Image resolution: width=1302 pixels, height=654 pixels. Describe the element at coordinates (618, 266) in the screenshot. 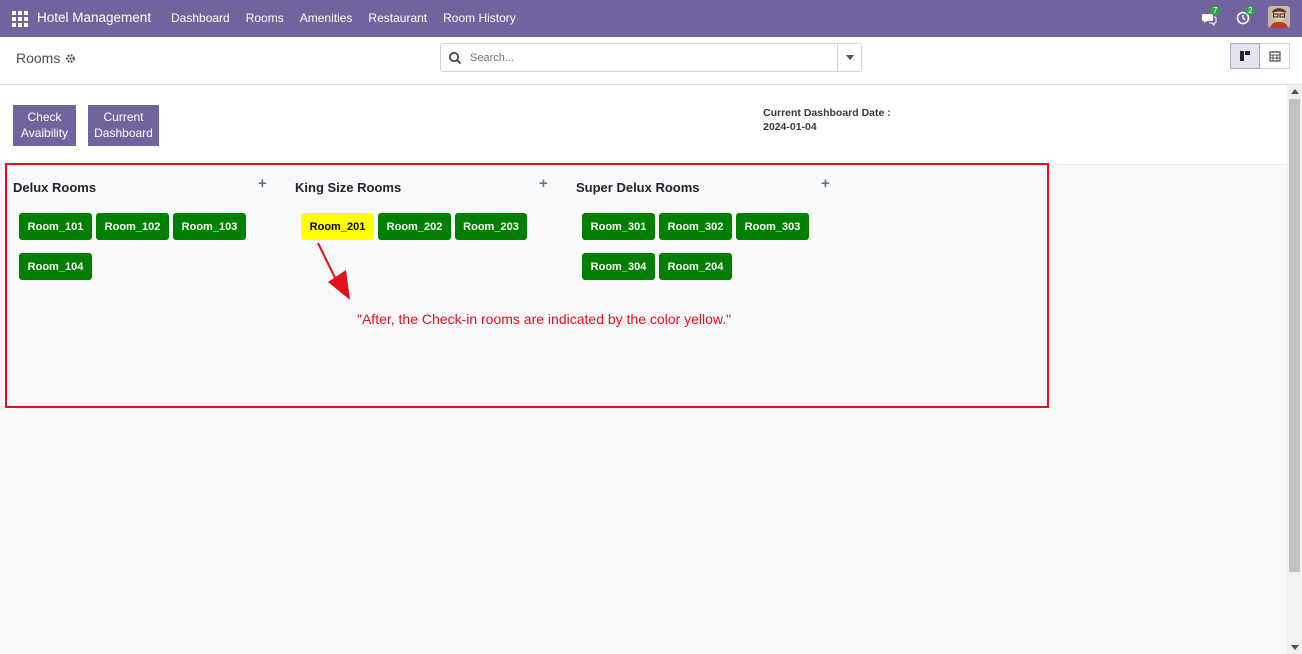

I see `room-card-304: Room_304` at that location.